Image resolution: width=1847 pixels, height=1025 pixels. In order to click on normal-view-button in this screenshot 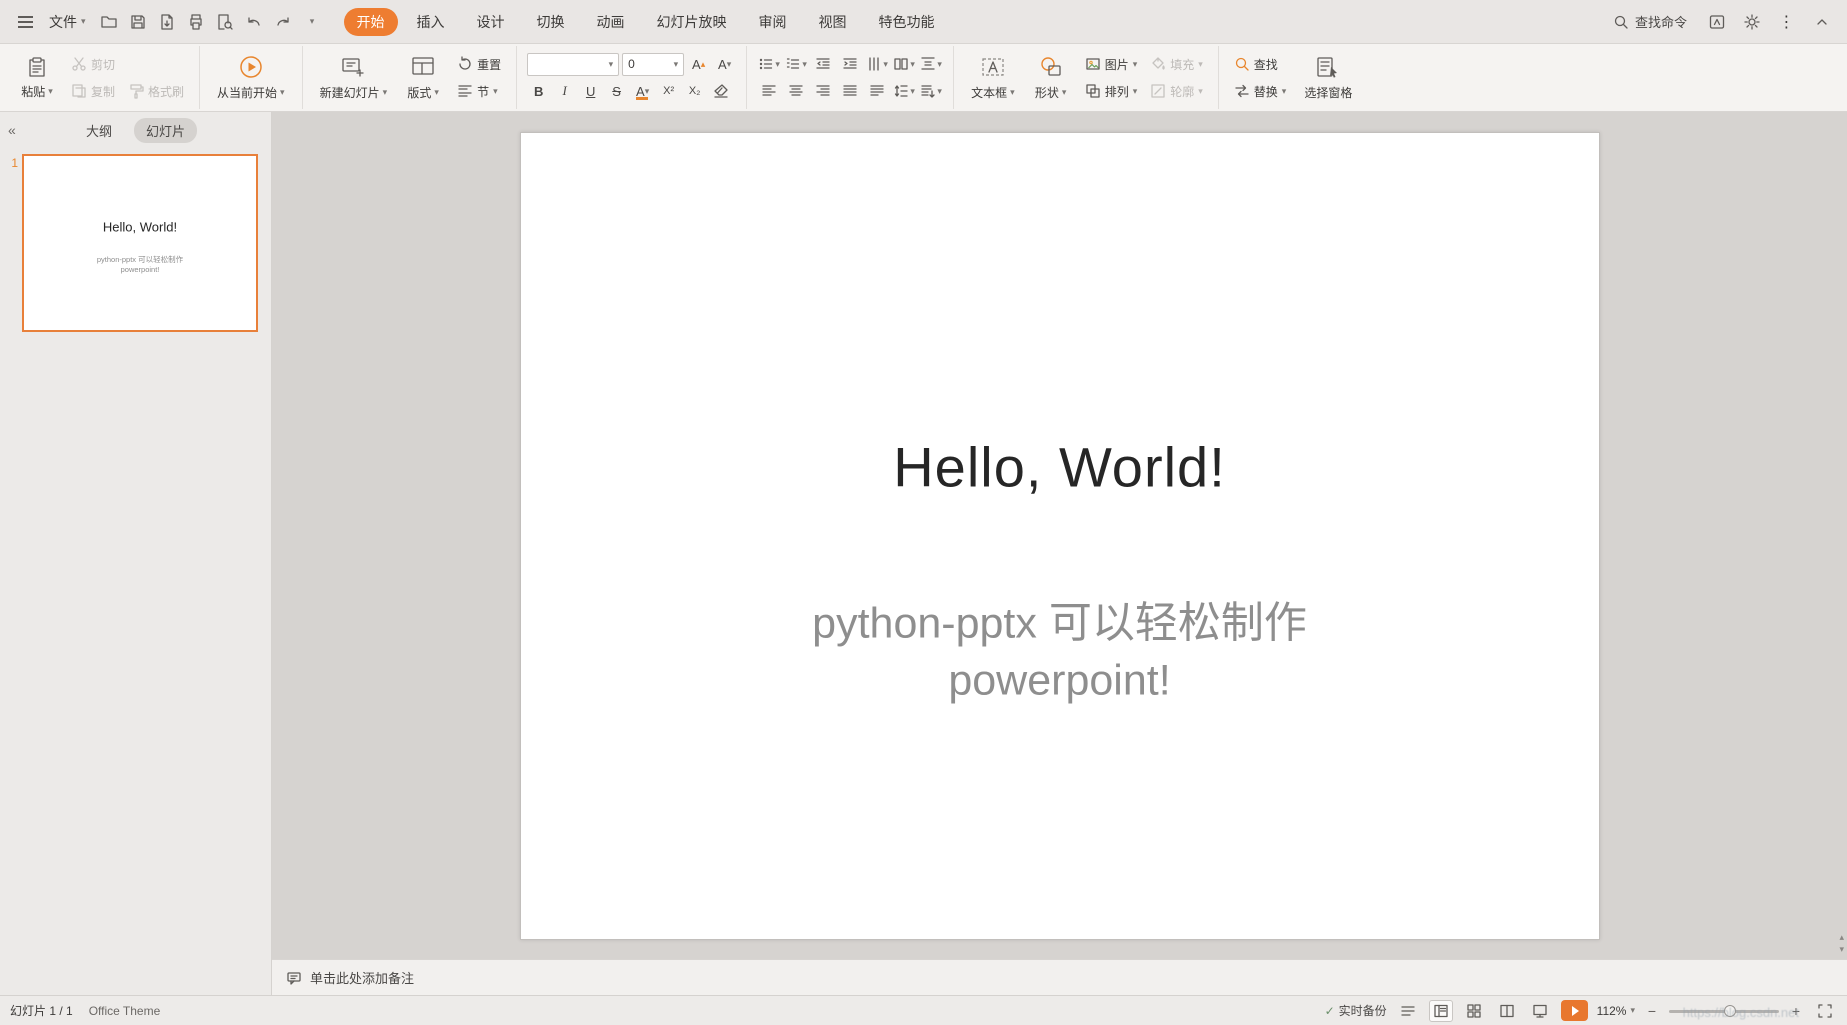, I will do `click(1440, 1010)`.